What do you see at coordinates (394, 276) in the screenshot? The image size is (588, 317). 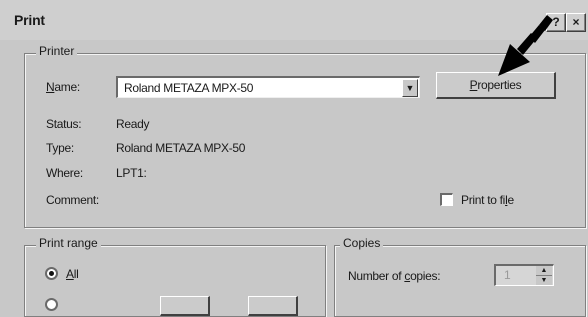 I see `number-of-copies-label: Number of copies:` at bounding box center [394, 276].